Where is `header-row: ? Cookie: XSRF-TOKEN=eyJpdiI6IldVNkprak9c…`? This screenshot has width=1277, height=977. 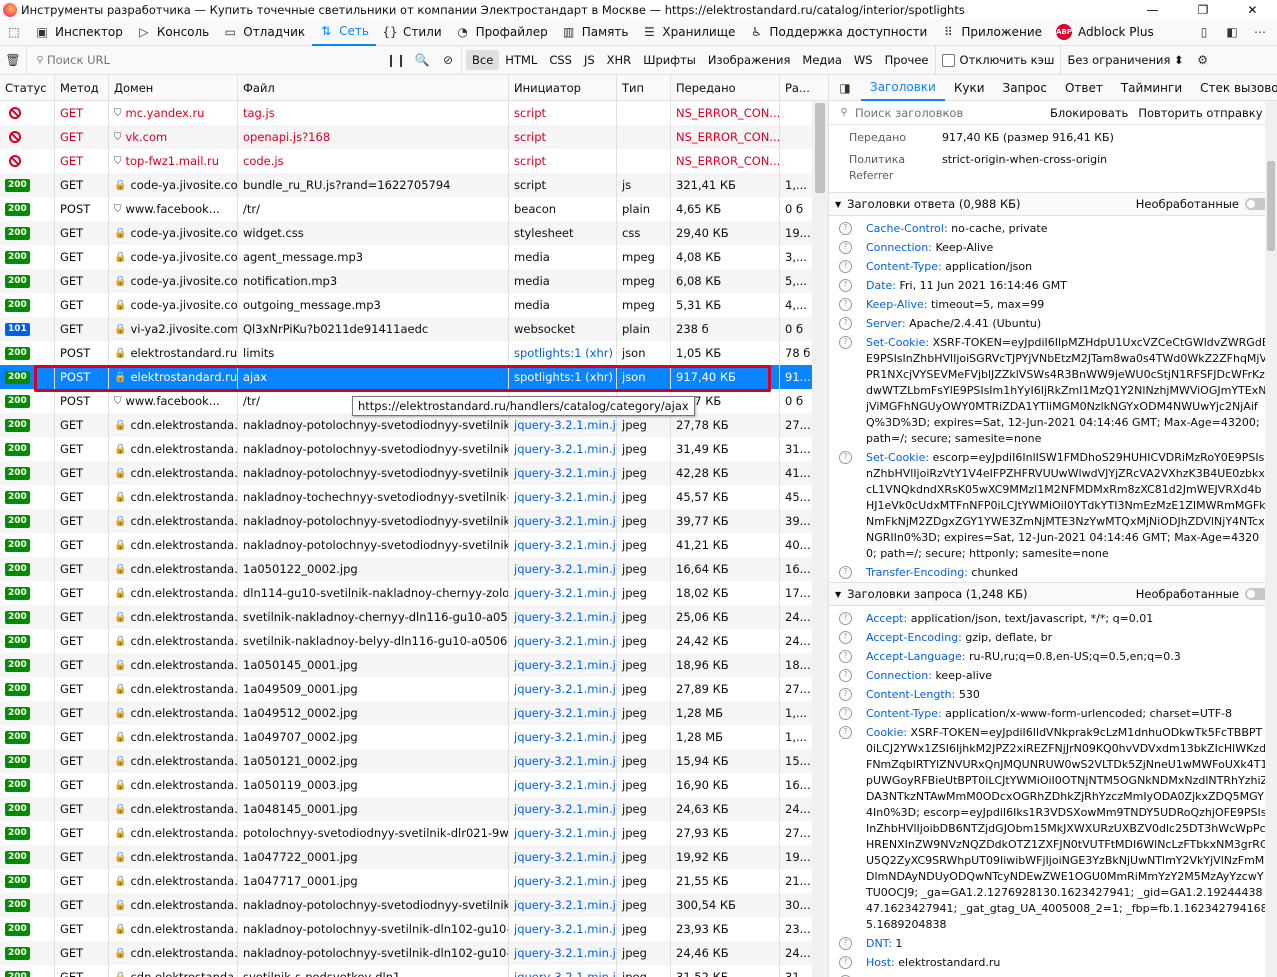 header-row: ? Cookie: XSRF-TOKEN=eyJpdiI6IldVNkprak9c… is located at coordinates (1053, 828).